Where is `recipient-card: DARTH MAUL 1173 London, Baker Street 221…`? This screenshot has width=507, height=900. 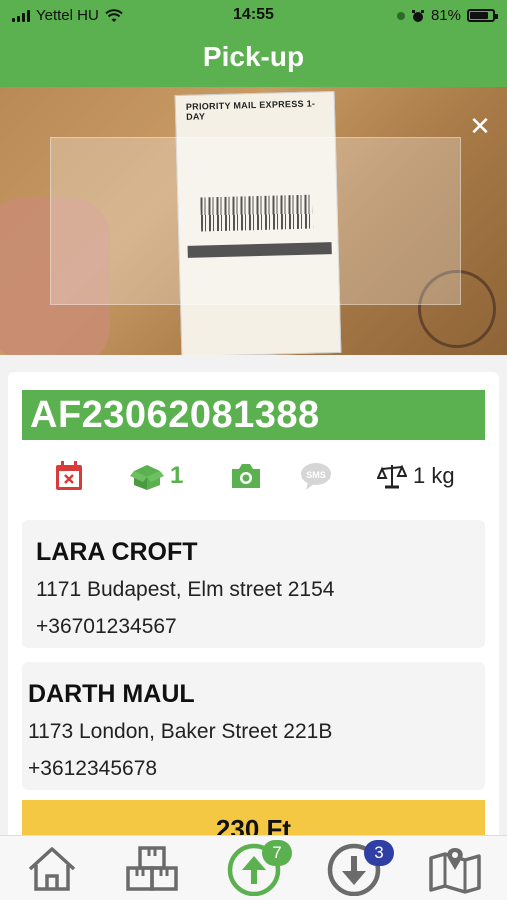 recipient-card: DARTH MAUL 1173 London, Baker Street 221… is located at coordinates (253, 726).